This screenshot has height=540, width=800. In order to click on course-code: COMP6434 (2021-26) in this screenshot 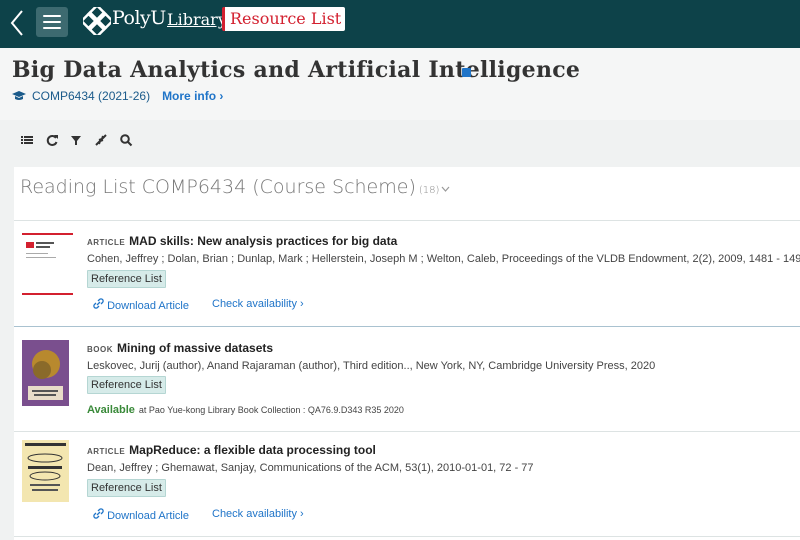, I will do `click(91, 96)`.